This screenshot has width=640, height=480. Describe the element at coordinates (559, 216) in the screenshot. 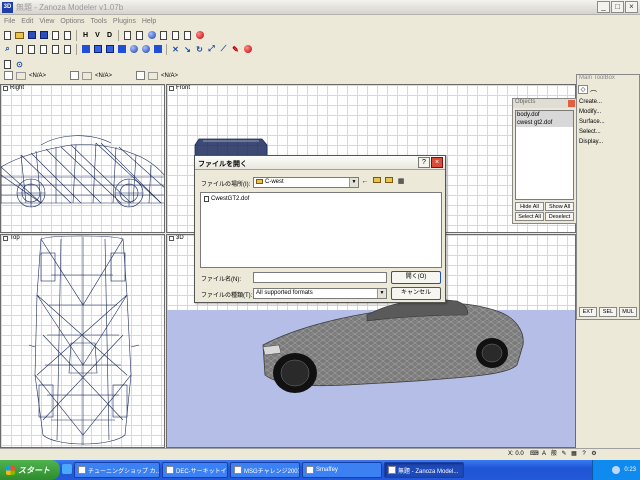

I see `deselect-button: Deselect` at that location.